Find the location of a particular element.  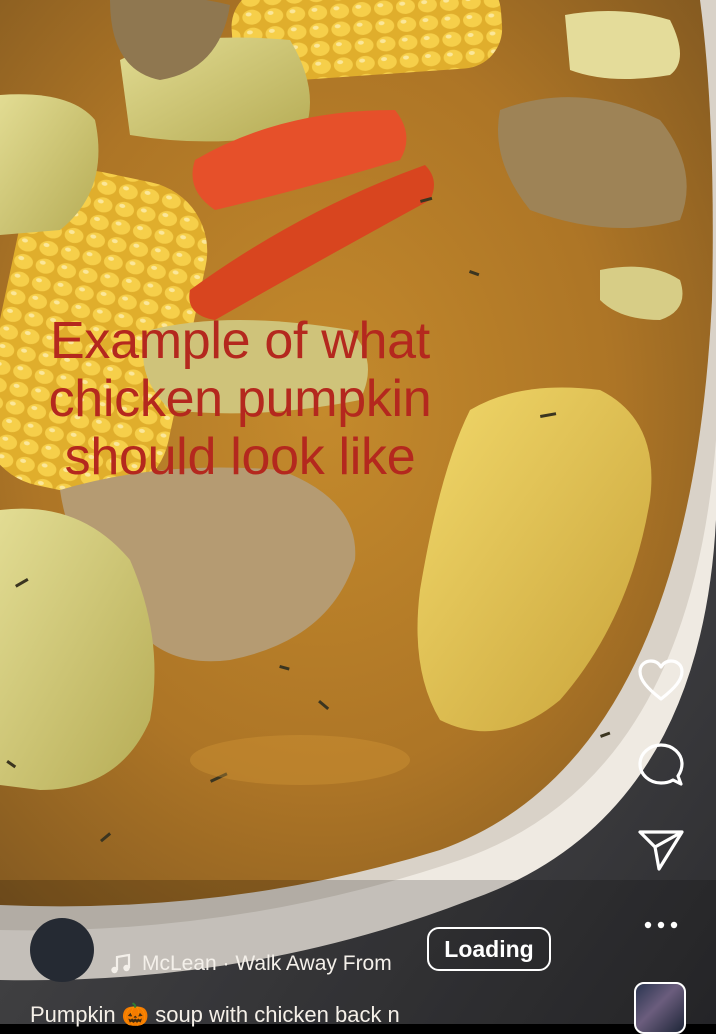

overlay-line-2: chicken pumpkin is located at coordinates (240, 399).